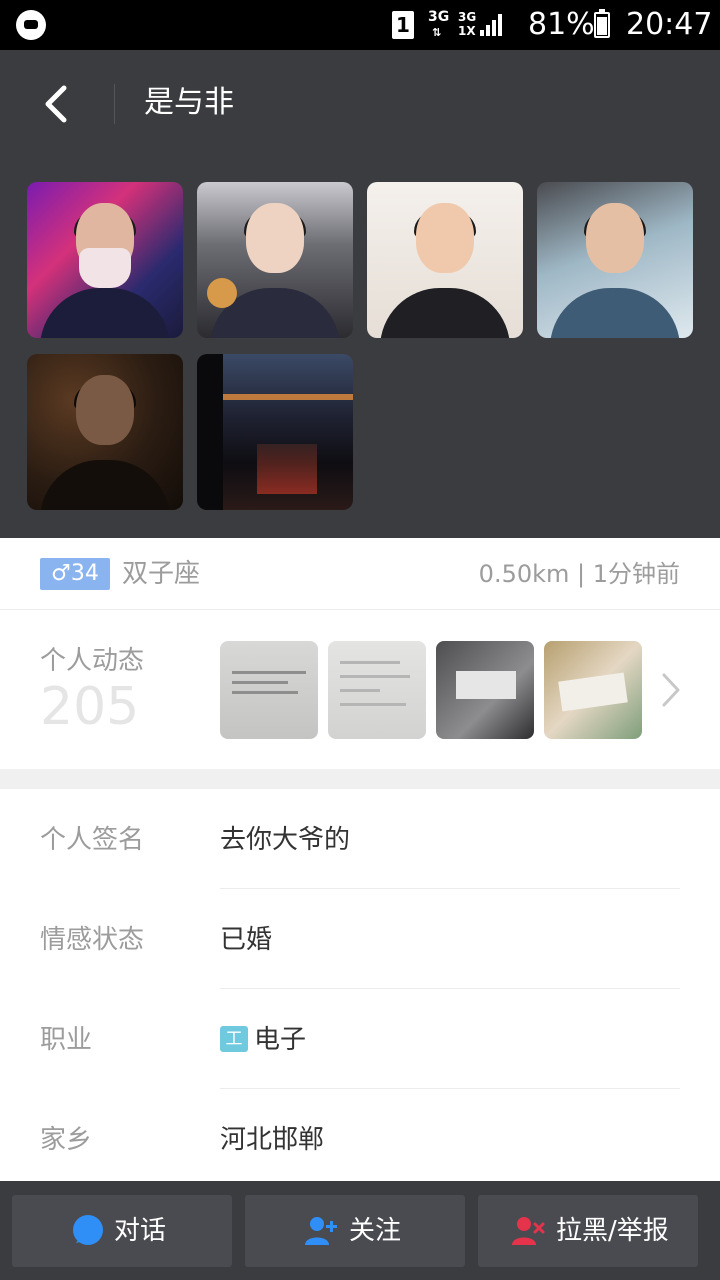  Describe the element at coordinates (234, 1039) in the screenshot. I see `occupation-icon: 工` at that location.